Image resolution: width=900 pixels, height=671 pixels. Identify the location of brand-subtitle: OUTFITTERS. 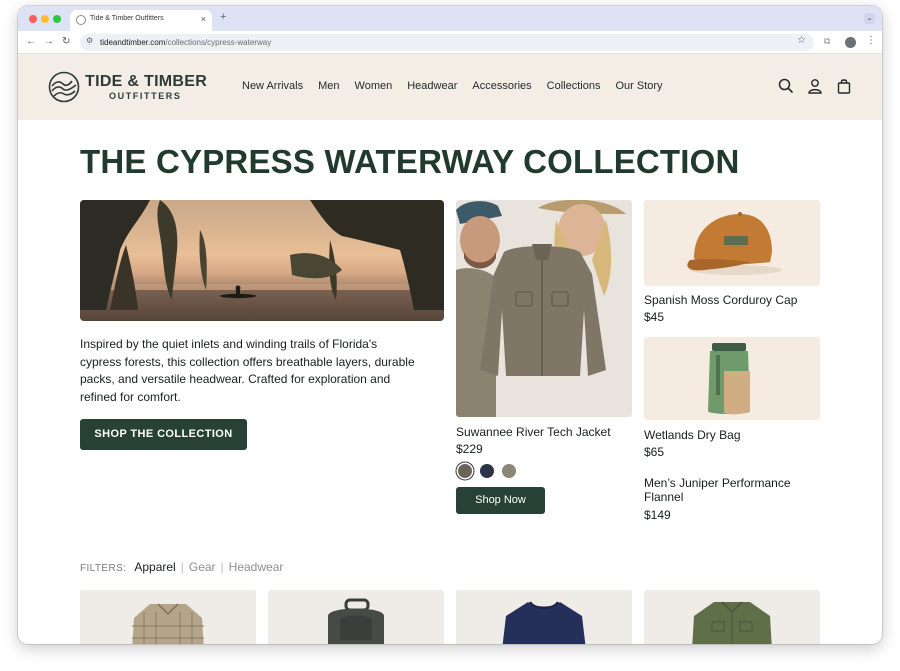
(145, 96).